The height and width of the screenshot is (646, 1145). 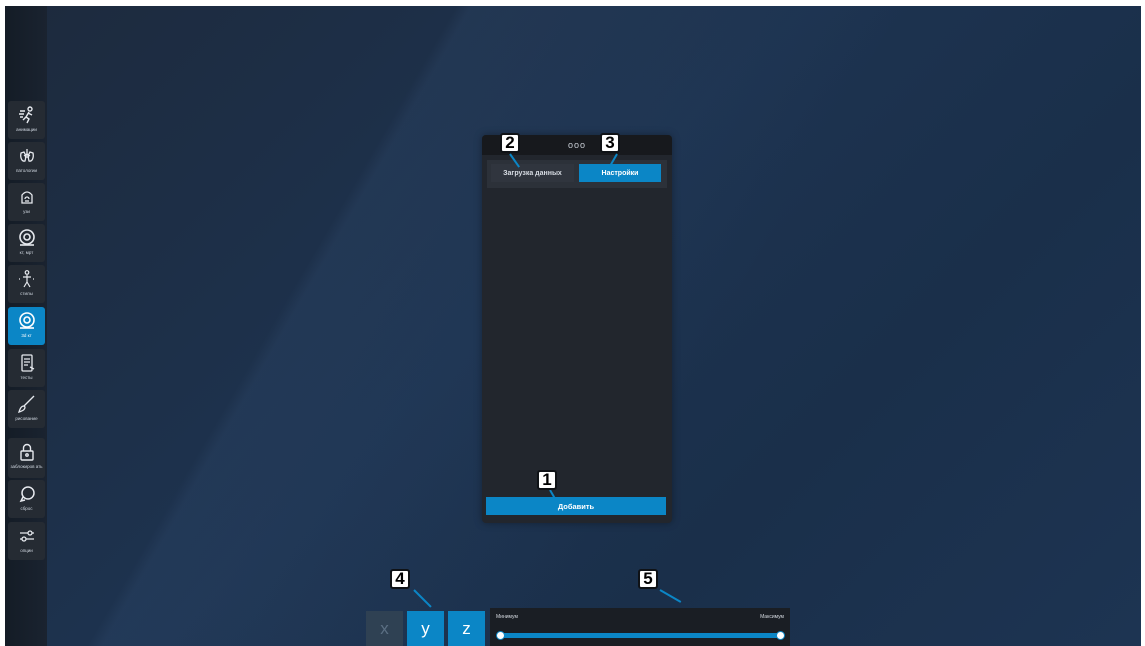 What do you see at coordinates (610, 143) in the screenshot?
I see `callout-3: 3` at bounding box center [610, 143].